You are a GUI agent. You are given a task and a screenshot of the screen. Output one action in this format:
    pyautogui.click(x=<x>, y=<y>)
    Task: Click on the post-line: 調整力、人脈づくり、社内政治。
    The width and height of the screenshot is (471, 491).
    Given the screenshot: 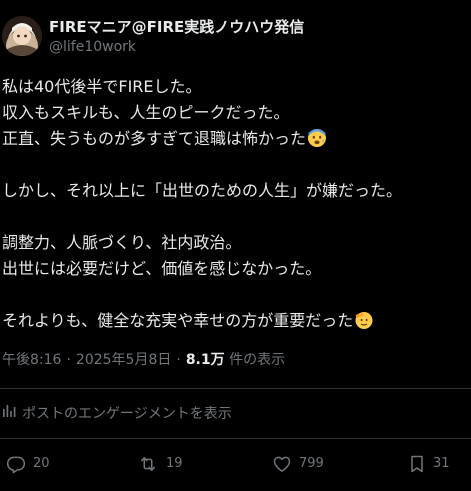 What is the action you would take?
    pyautogui.click(x=122, y=242)
    